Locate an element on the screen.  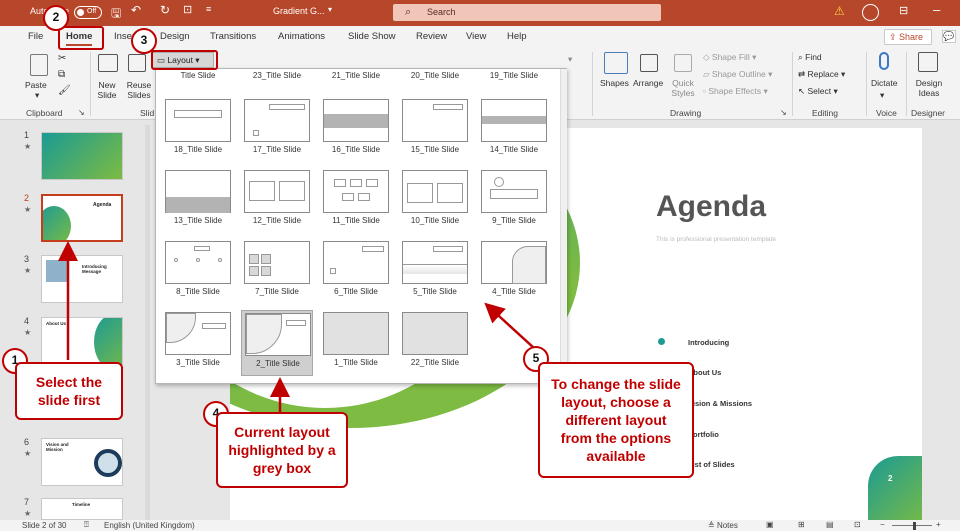
arrow-to-layout-options is located at coordinates (509, 325).